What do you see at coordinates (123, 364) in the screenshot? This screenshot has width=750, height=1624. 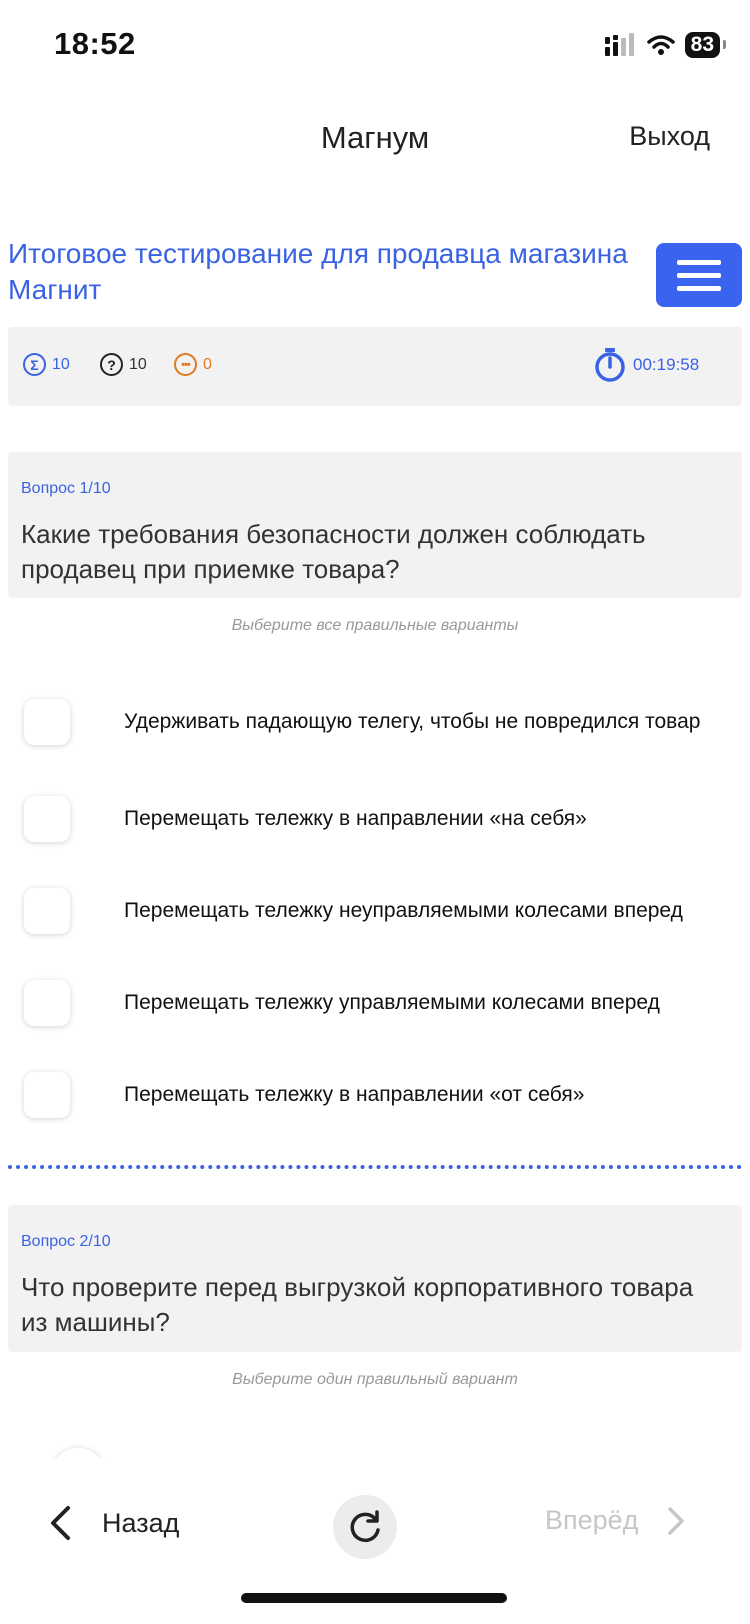 I see `stat-questions: ? 10` at bounding box center [123, 364].